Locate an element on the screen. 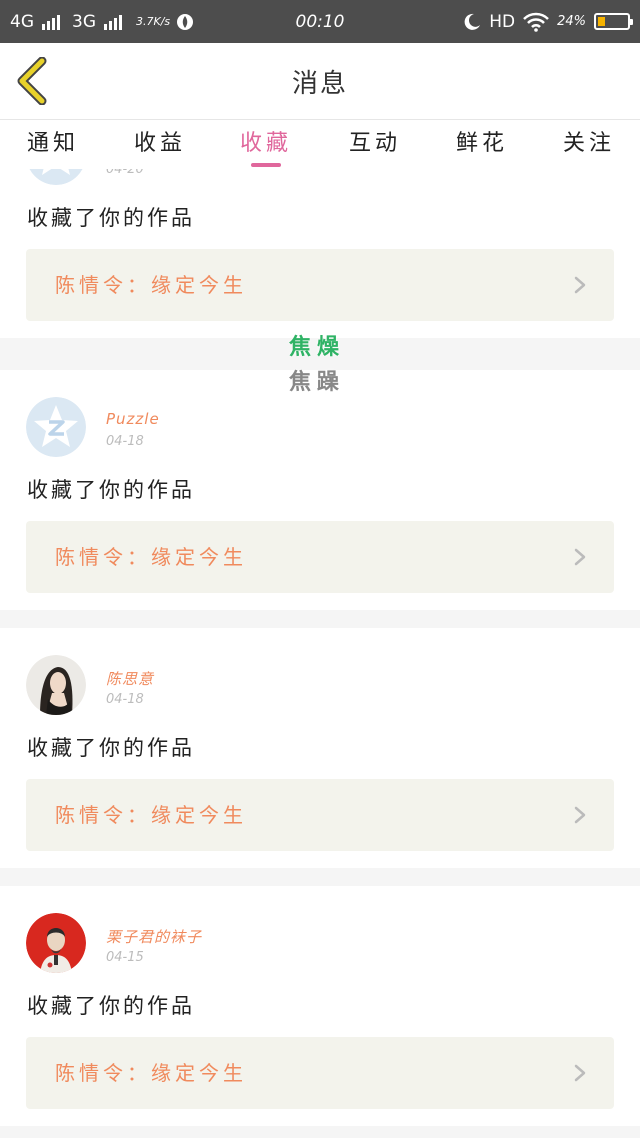 This screenshot has height=1138, width=640. watermark: 焦燥 焦躁 is located at coordinates (321, 365).